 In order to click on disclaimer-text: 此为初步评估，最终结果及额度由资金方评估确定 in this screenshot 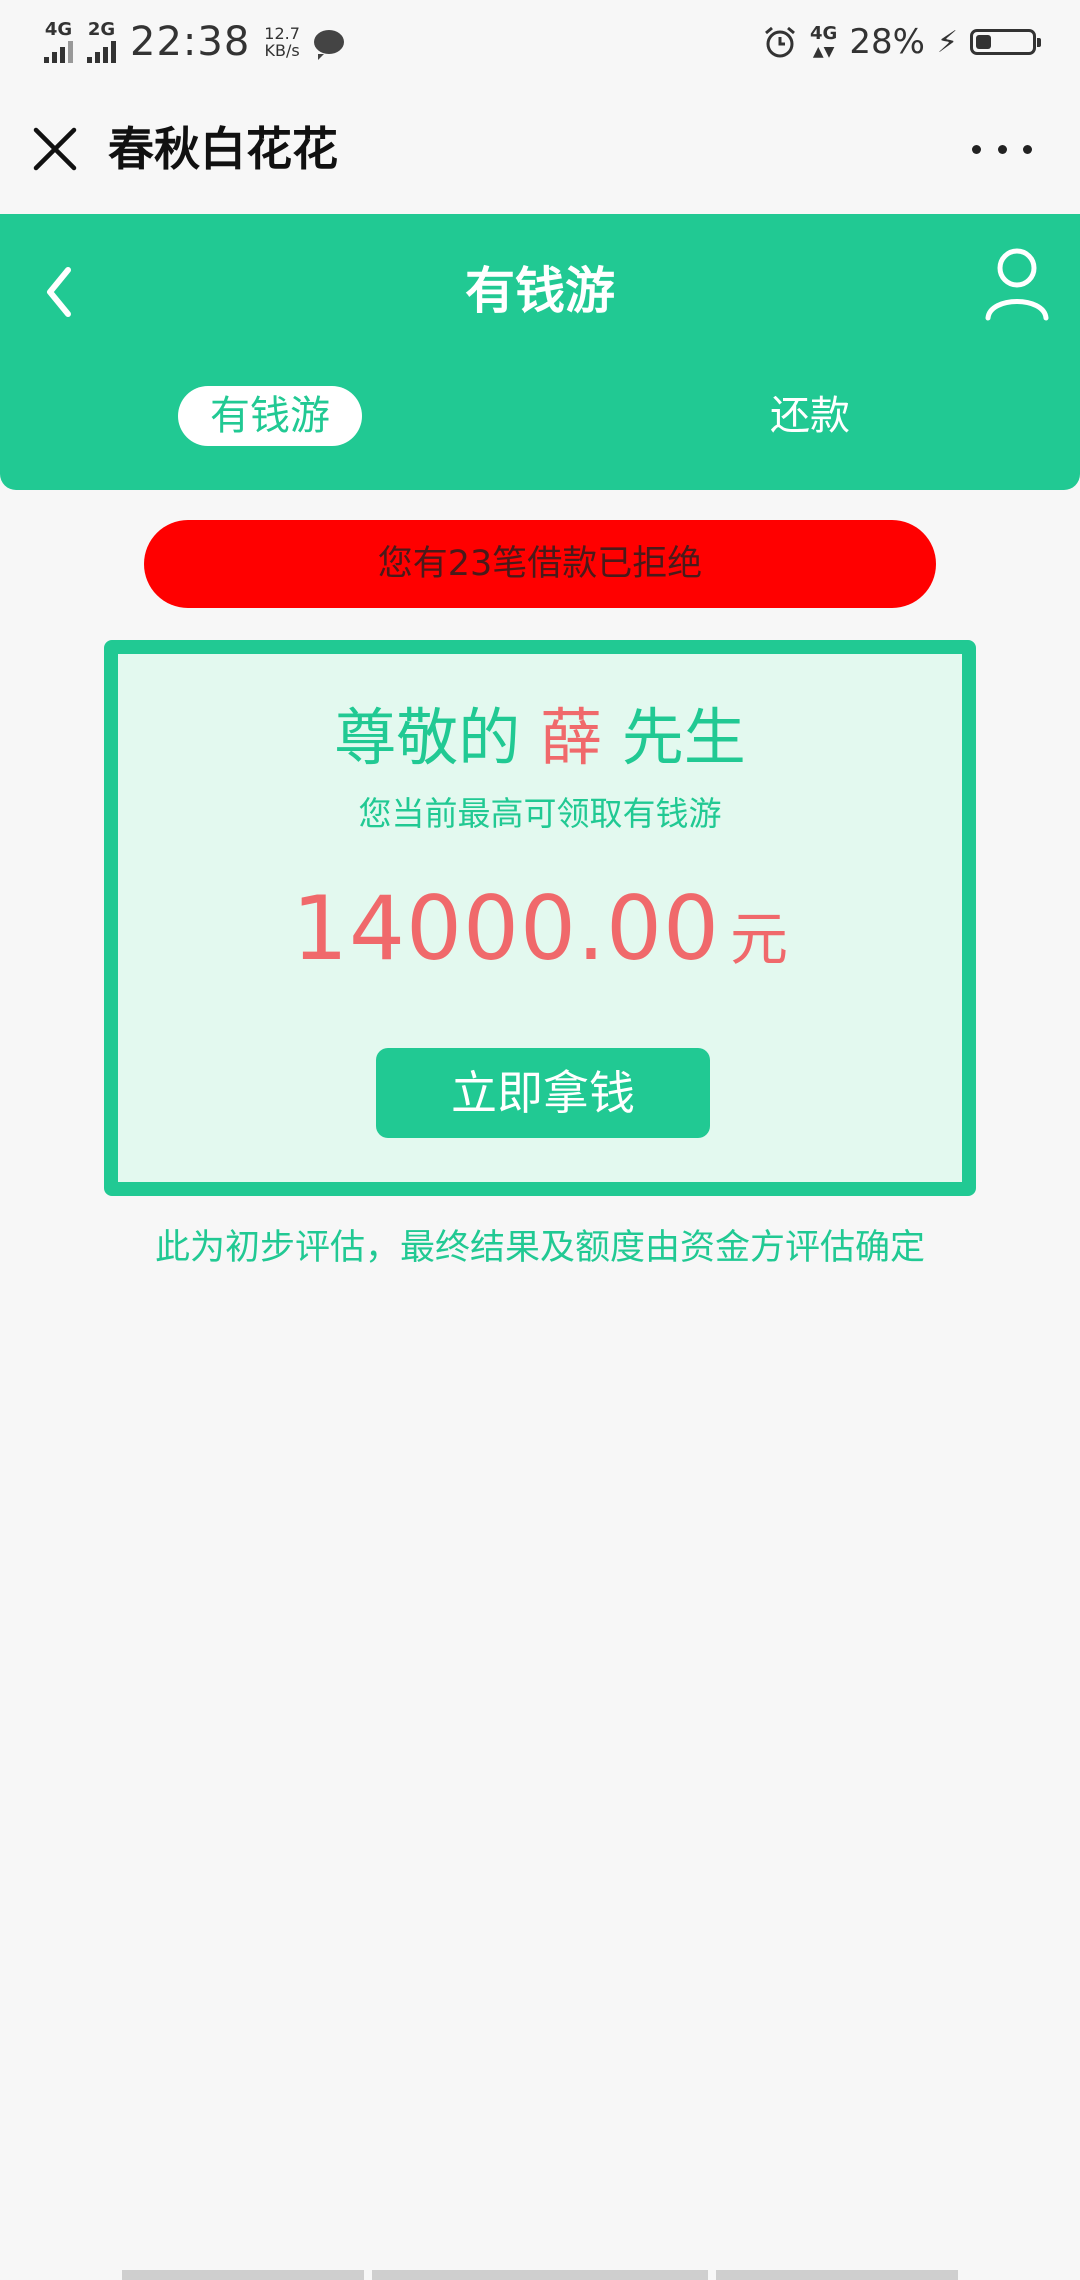, I will do `click(539, 1248)`.